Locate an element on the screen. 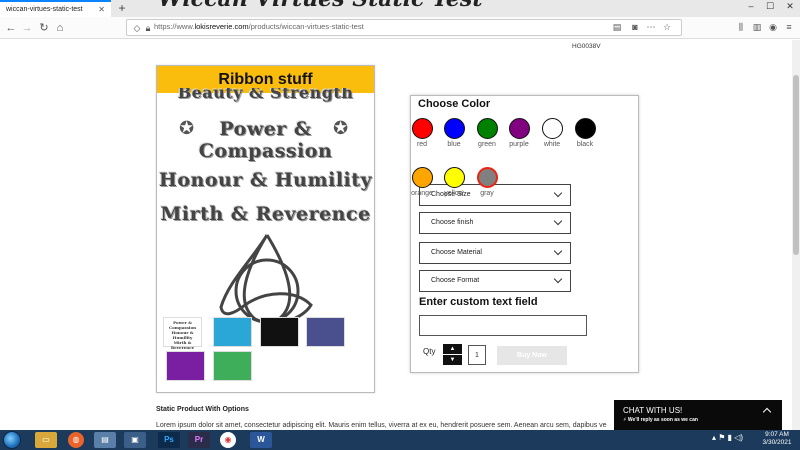 The image size is (800, 450). bookmark-star-icon: ☆ is located at coordinates (667, 27).